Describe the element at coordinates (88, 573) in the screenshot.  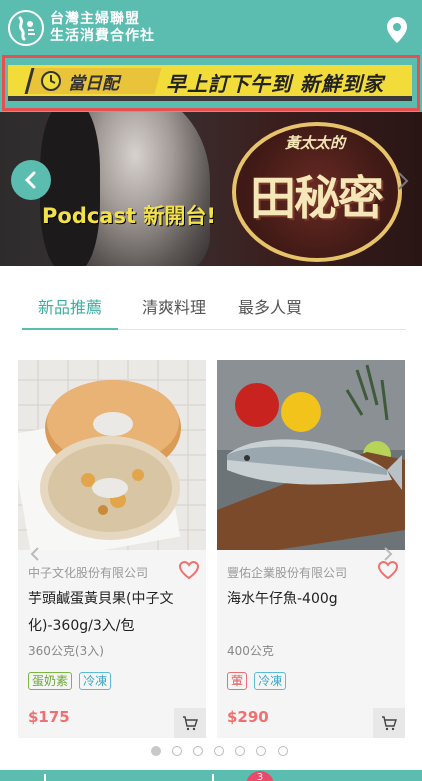
I see `product-vendor: 中子文化股份有限公司` at that location.